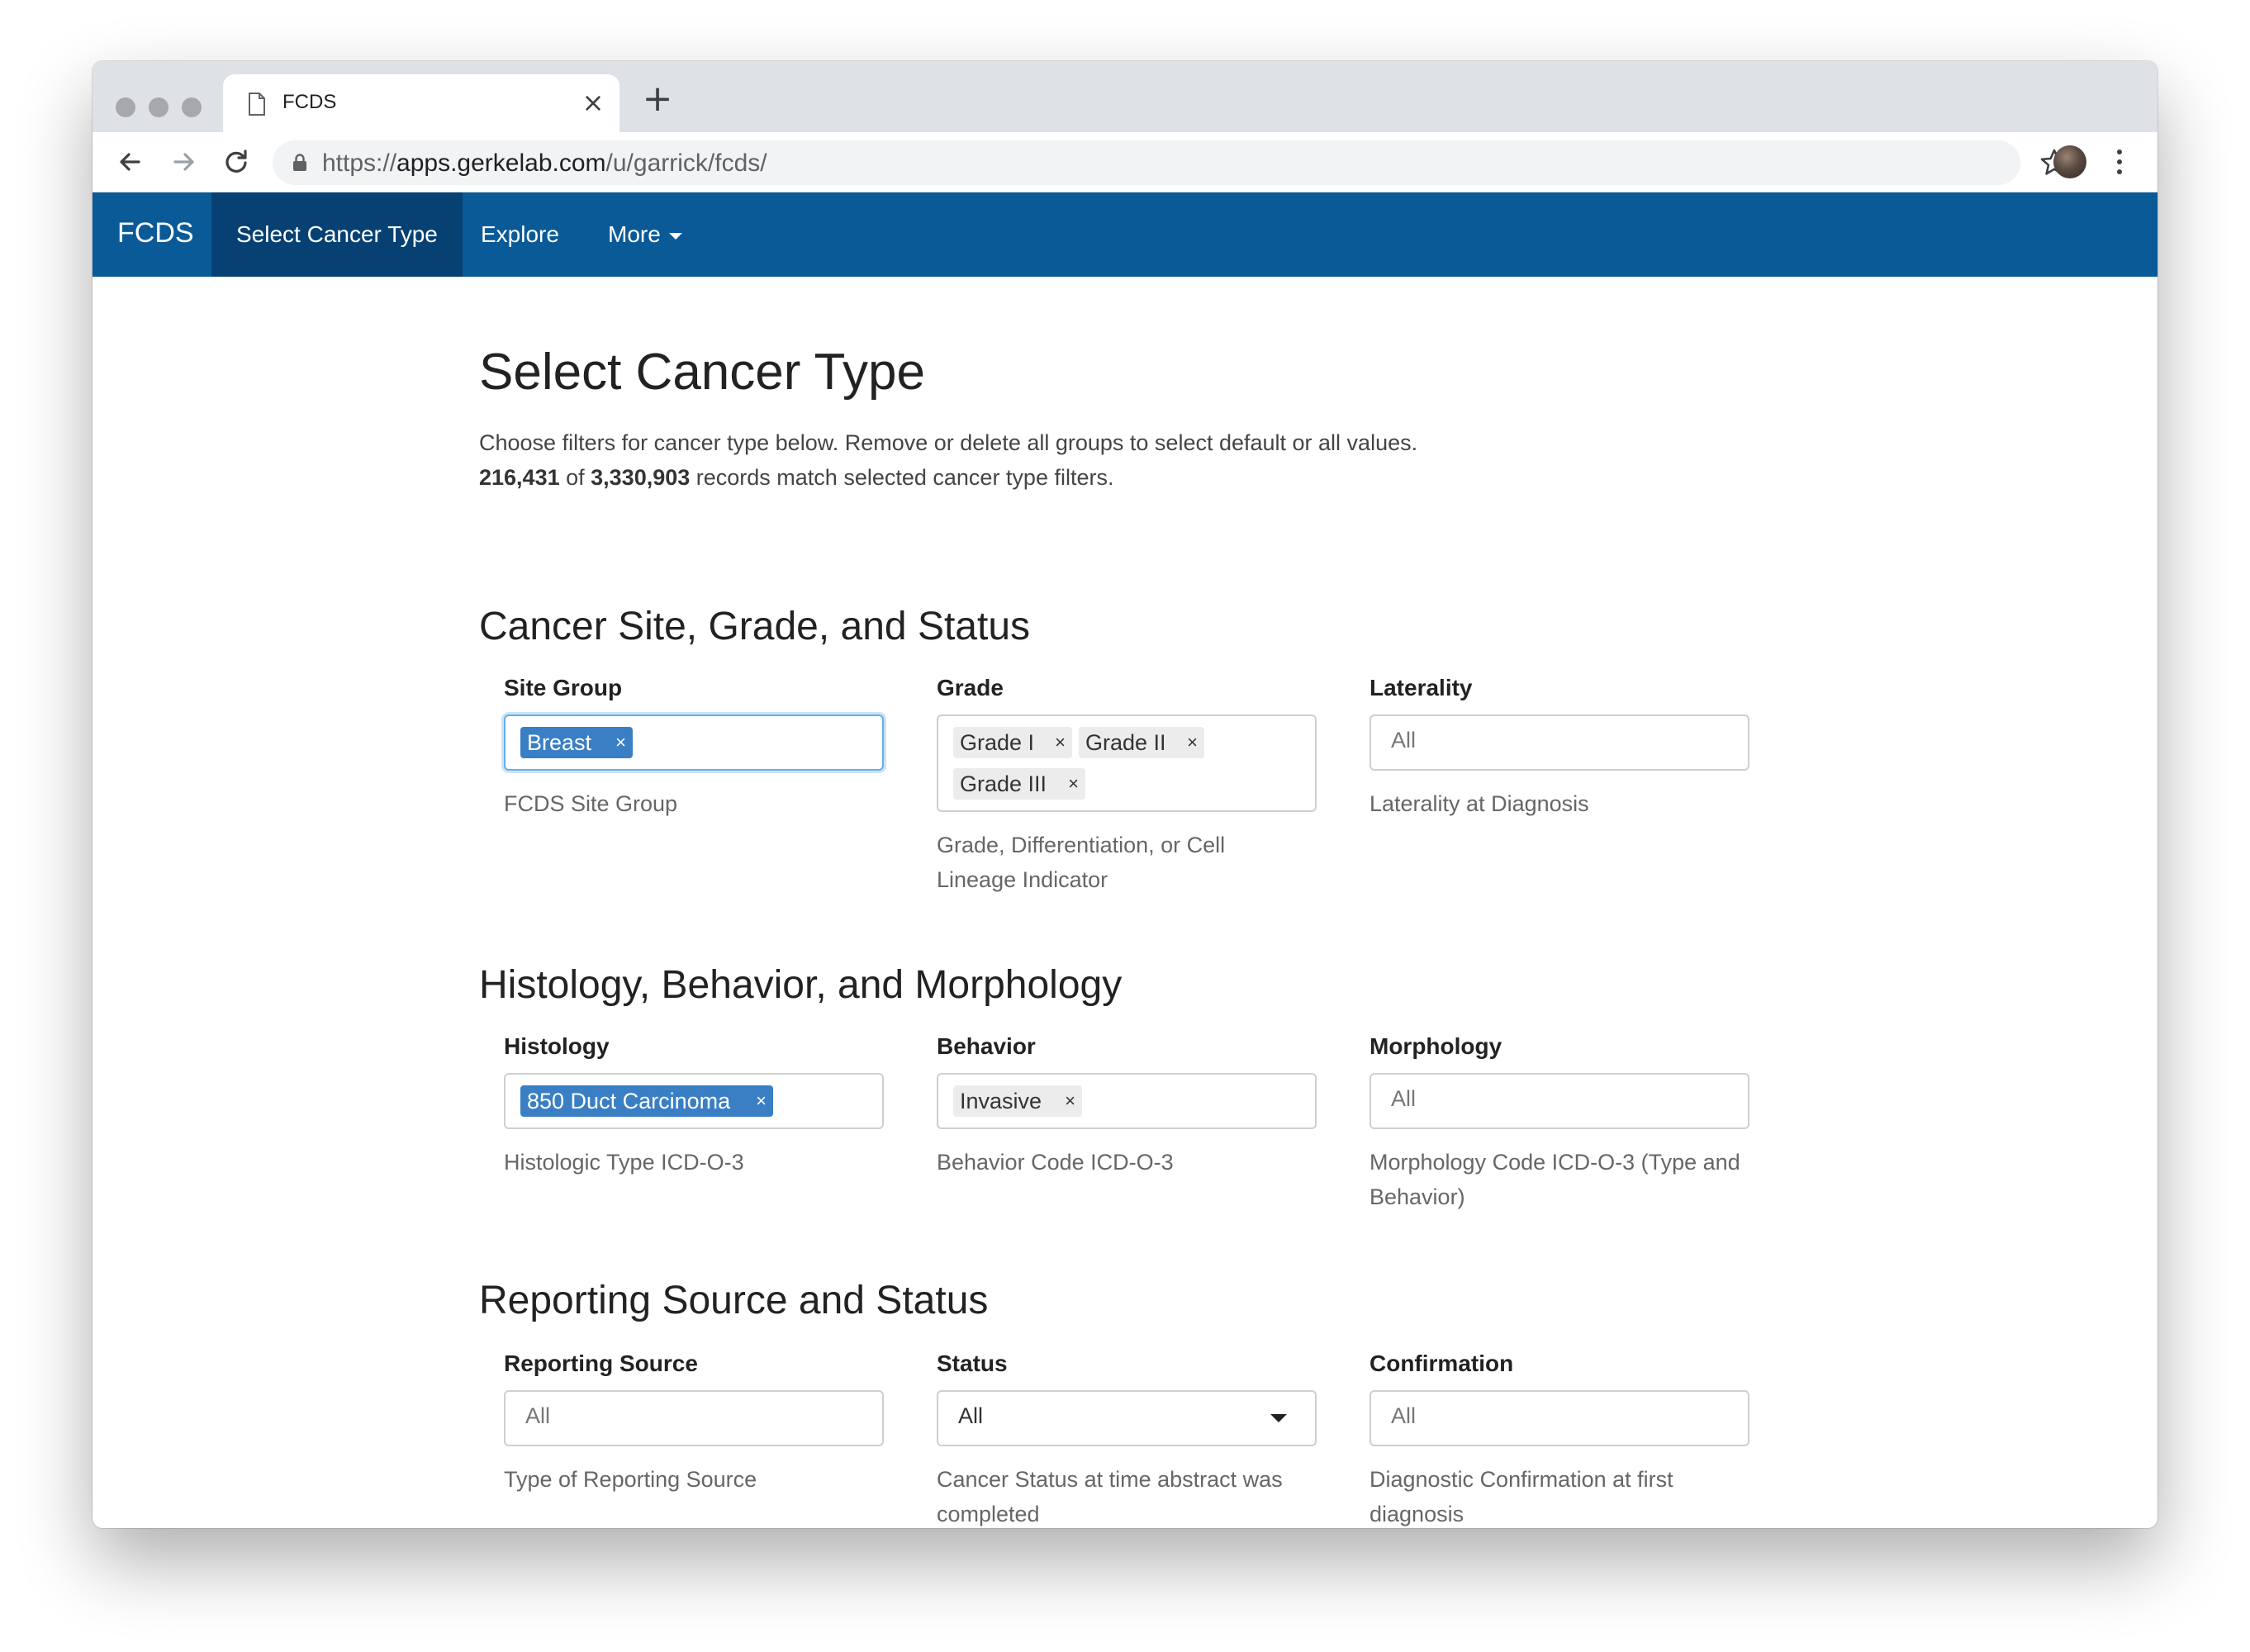 Image resolution: width=2250 pixels, height=1652 pixels. What do you see at coordinates (1127, 1101) in the screenshot?
I see `behavior-input: Invasive ×` at bounding box center [1127, 1101].